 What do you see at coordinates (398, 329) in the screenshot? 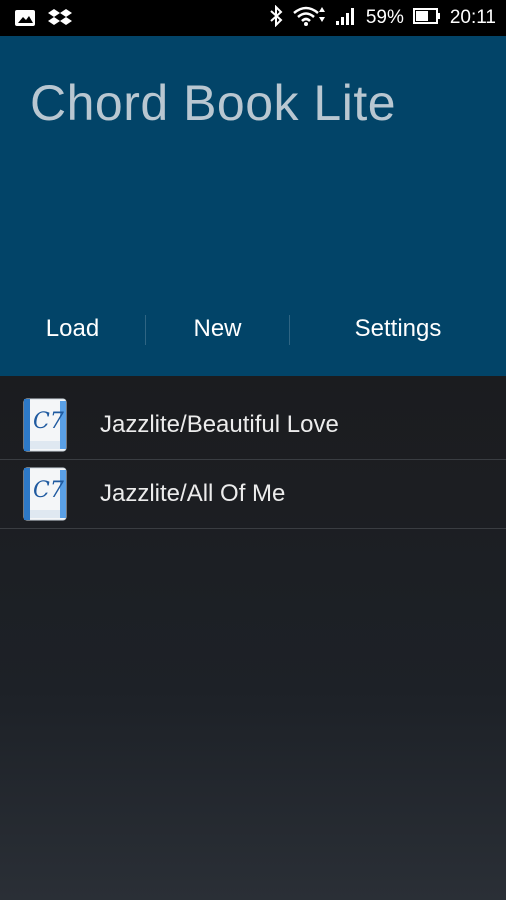
I see `settings-button: Settings` at bounding box center [398, 329].